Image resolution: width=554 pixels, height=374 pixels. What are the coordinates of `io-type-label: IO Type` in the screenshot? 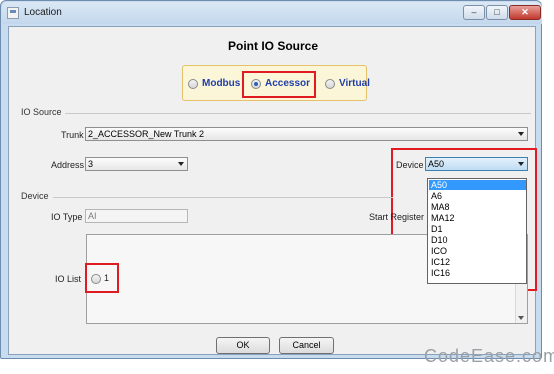 It's located at (67, 217).